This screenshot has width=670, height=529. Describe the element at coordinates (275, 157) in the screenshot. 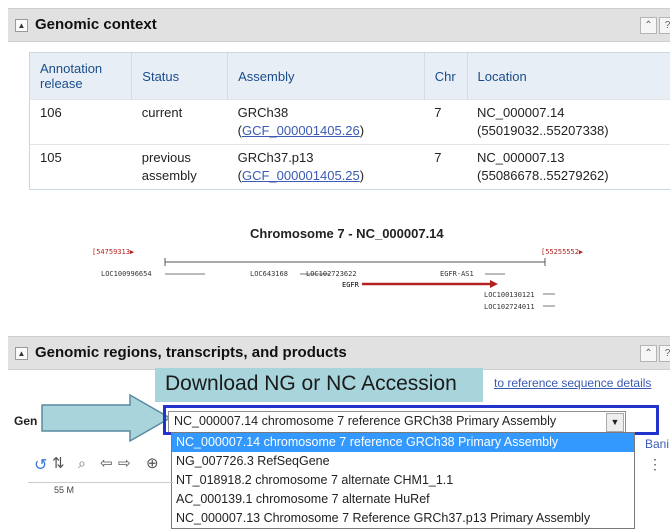

I see `assembly-name: GRCh37.p13` at that location.